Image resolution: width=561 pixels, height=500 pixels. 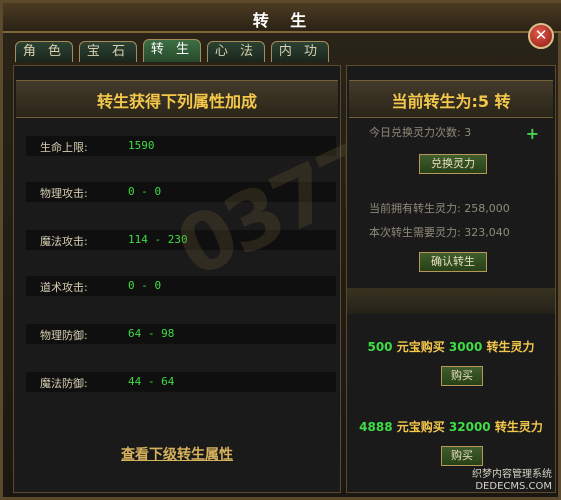 I want to click on stat-value: 44 - 64, so click(x=151, y=381).